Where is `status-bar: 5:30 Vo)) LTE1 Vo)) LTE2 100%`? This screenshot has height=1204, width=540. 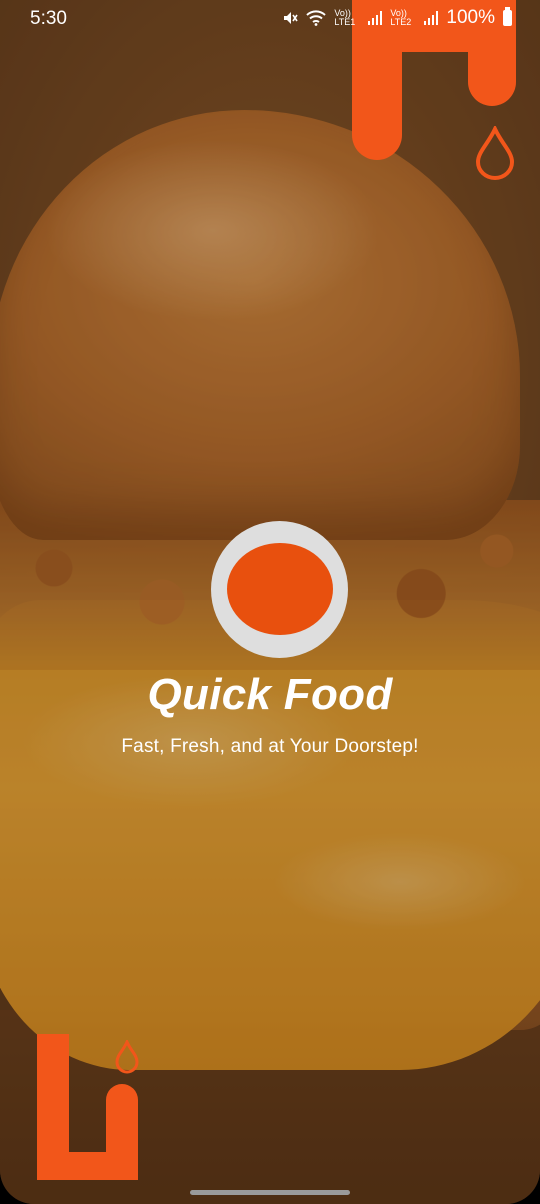 status-bar: 5:30 Vo)) LTE1 Vo)) LTE2 100% is located at coordinates (270, 18).